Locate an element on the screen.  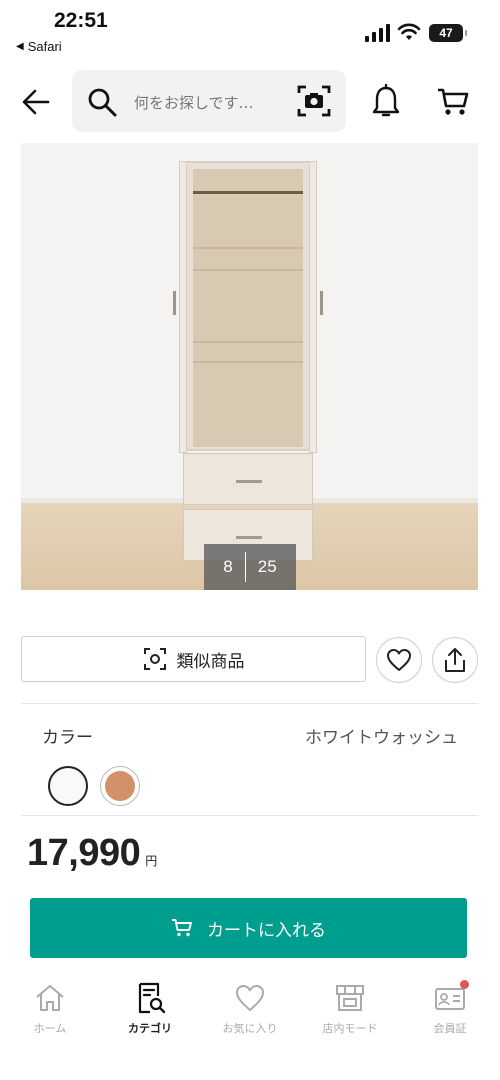
add-to-cart-button: カートに入れる is located at coordinates (248, 928).